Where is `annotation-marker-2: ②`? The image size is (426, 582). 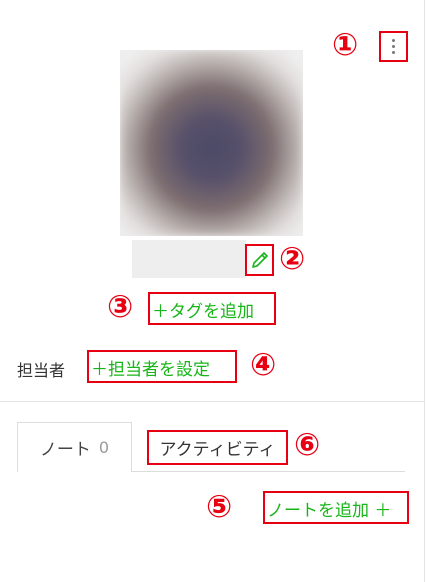 annotation-marker-2: ② is located at coordinates (292, 259).